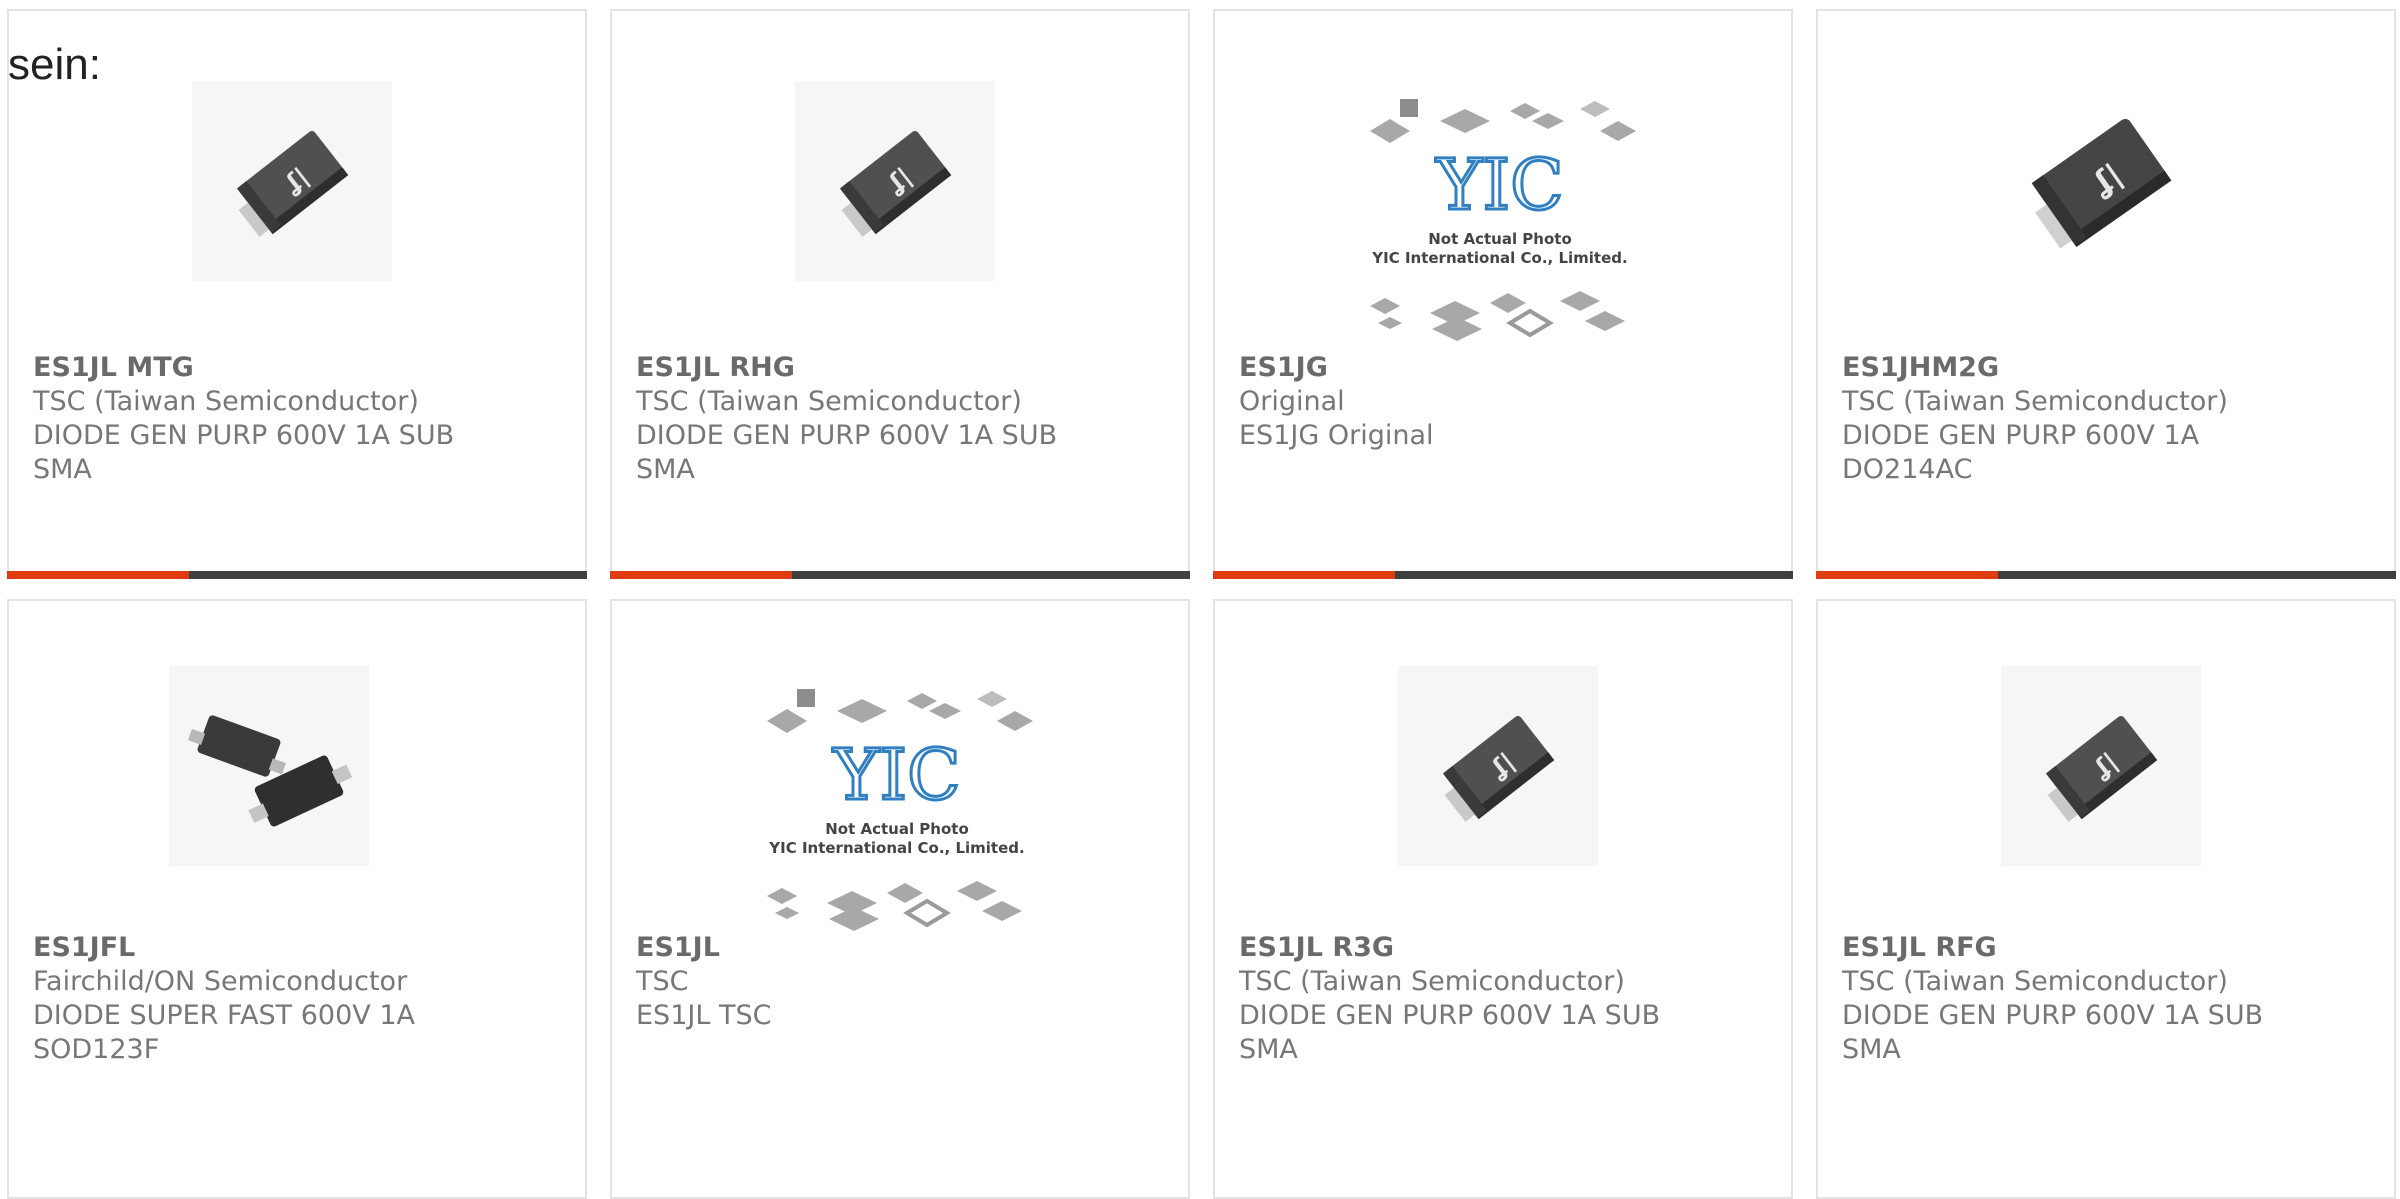 The width and height of the screenshot is (2400, 1199). Describe the element at coordinates (897, 982) in the screenshot. I see `product-info: ES1JL TSC ES1JL TSC` at that location.